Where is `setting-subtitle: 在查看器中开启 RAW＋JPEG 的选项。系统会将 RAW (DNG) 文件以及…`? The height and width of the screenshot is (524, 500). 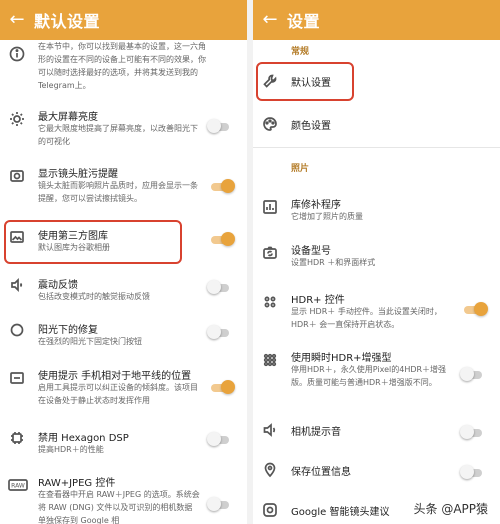
setting-subtitle: 在查看器中开启 RAW＋JPEG 的选项。系统会将 RAW (DNG) 文件以及… is located at coordinates (119, 507).